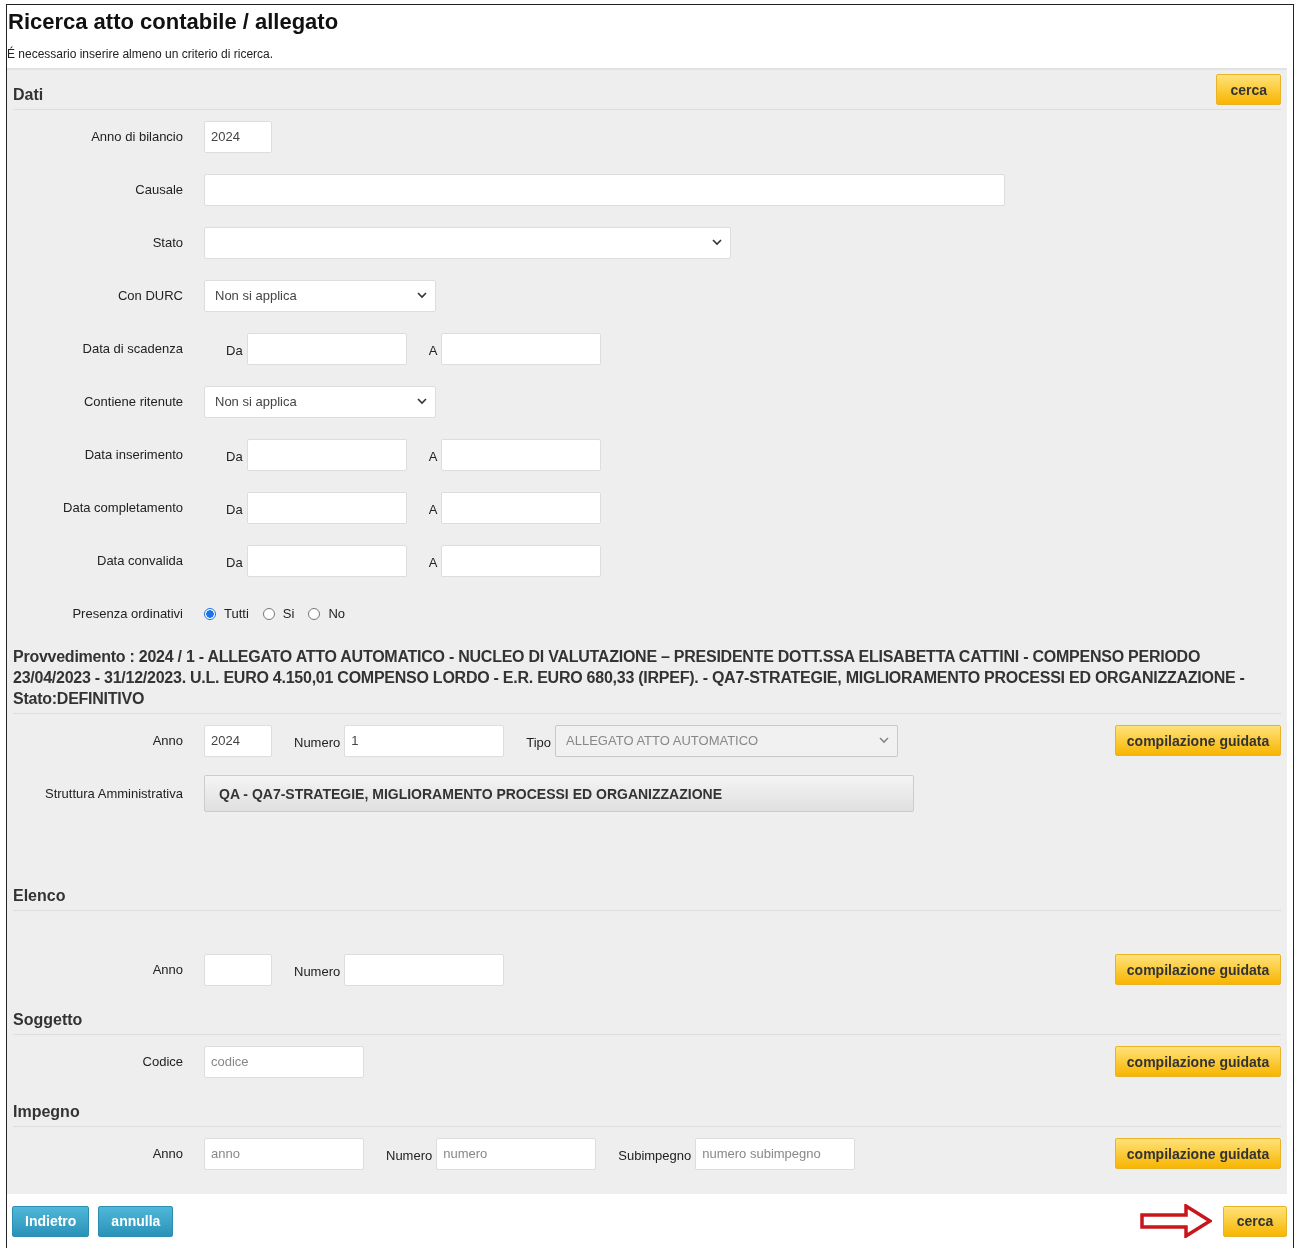  I want to click on input-field: anno, so click(284, 1153).